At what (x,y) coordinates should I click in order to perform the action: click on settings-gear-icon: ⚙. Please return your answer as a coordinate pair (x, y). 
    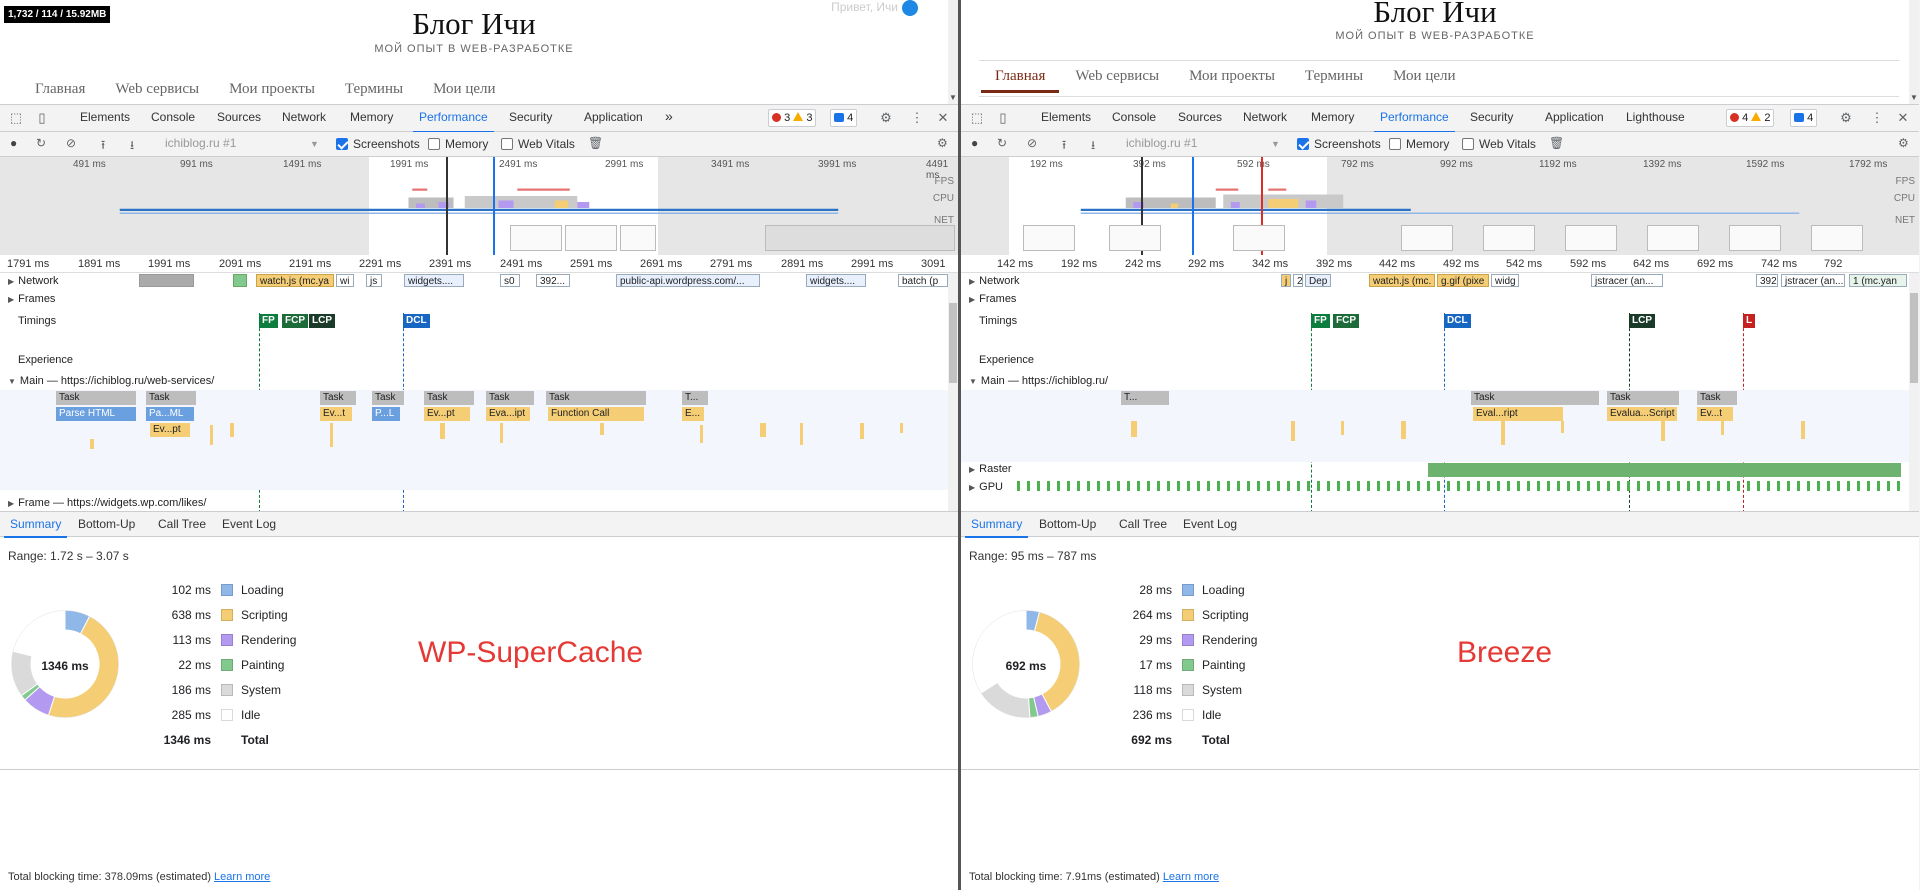
    Looking at the image, I should click on (1846, 118).